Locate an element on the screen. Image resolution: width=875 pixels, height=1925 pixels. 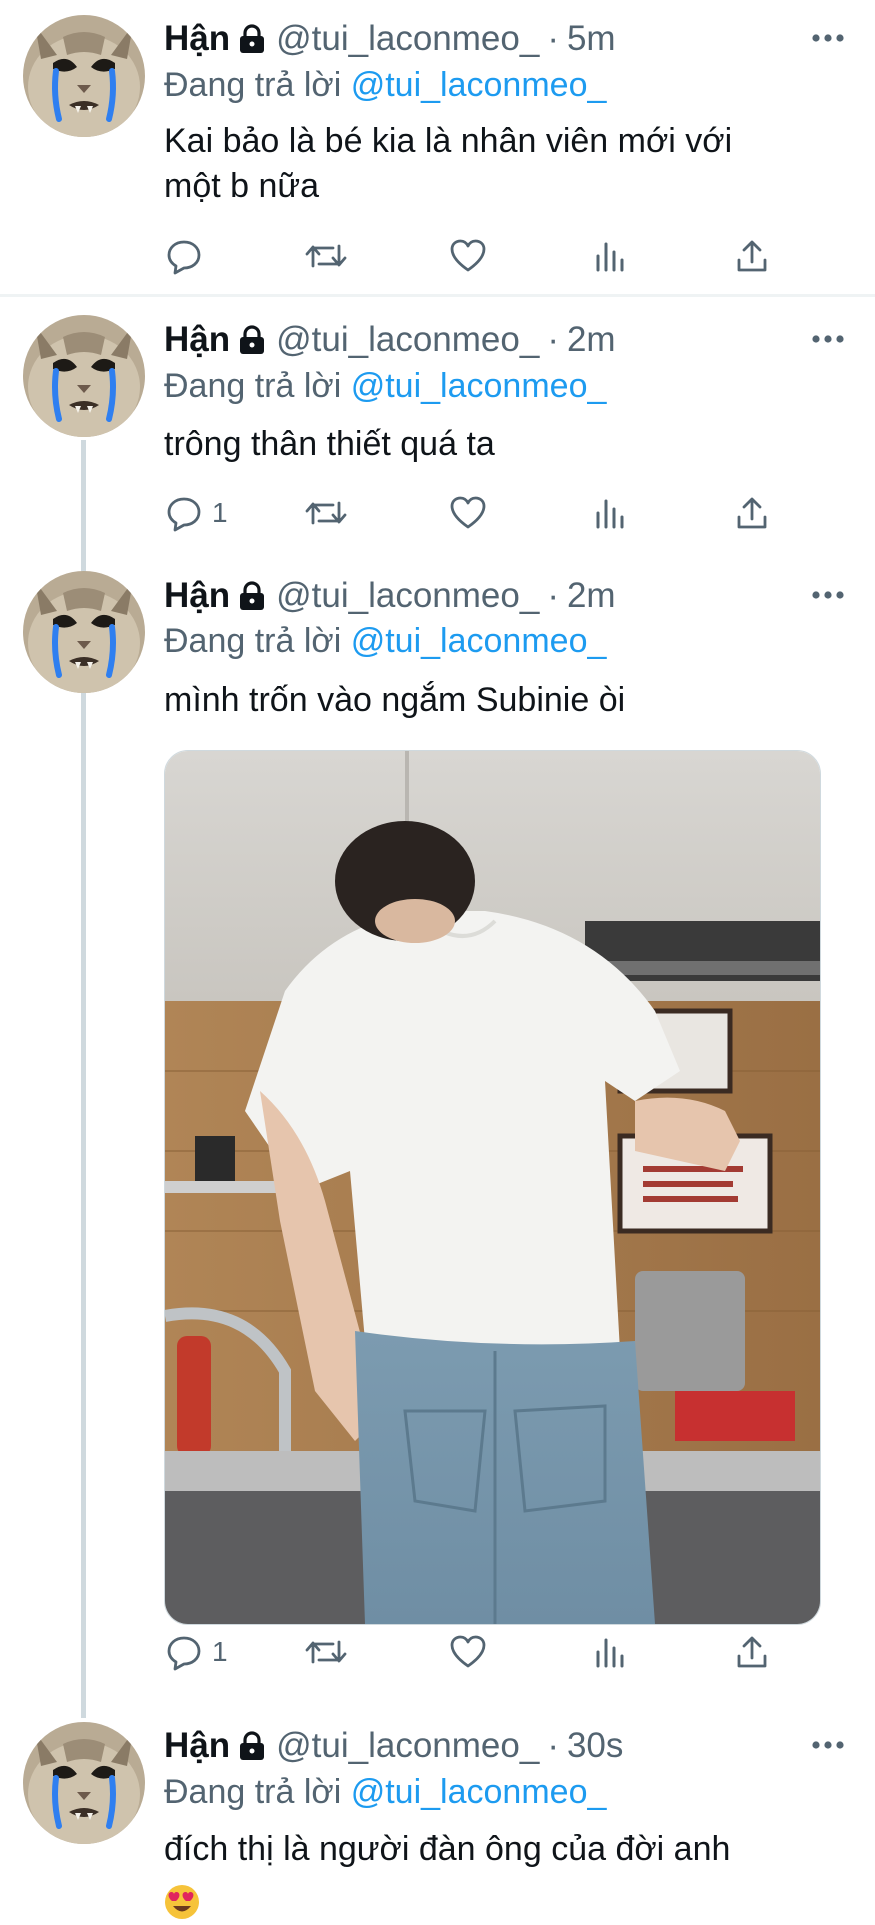
tweet-text-line: đích thị là người đàn ông của đời anh is located at coordinates (447, 1849).